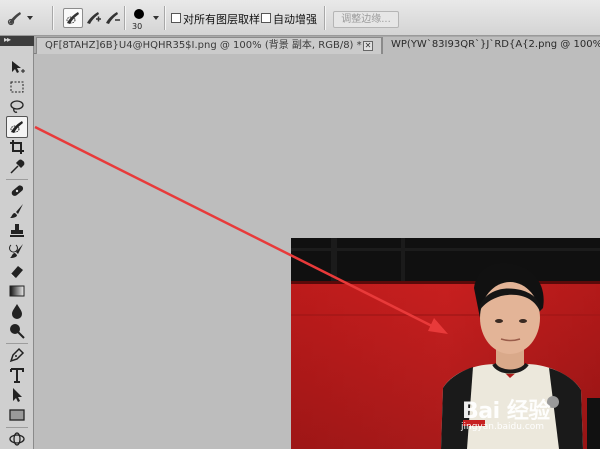 The height and width of the screenshot is (449, 600). What do you see at coordinates (17, 67) in the screenshot?
I see `move-tool-icon` at bounding box center [17, 67].